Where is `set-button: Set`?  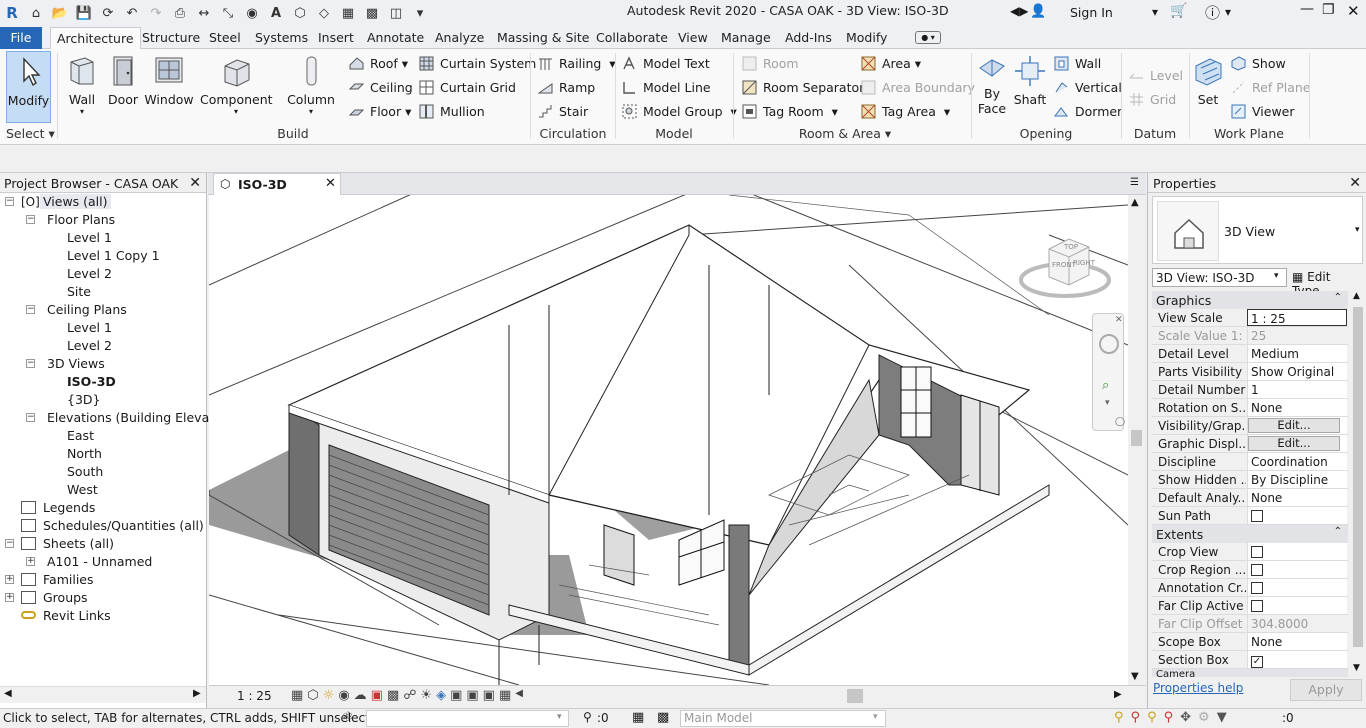 set-button: Set is located at coordinates (1208, 79).